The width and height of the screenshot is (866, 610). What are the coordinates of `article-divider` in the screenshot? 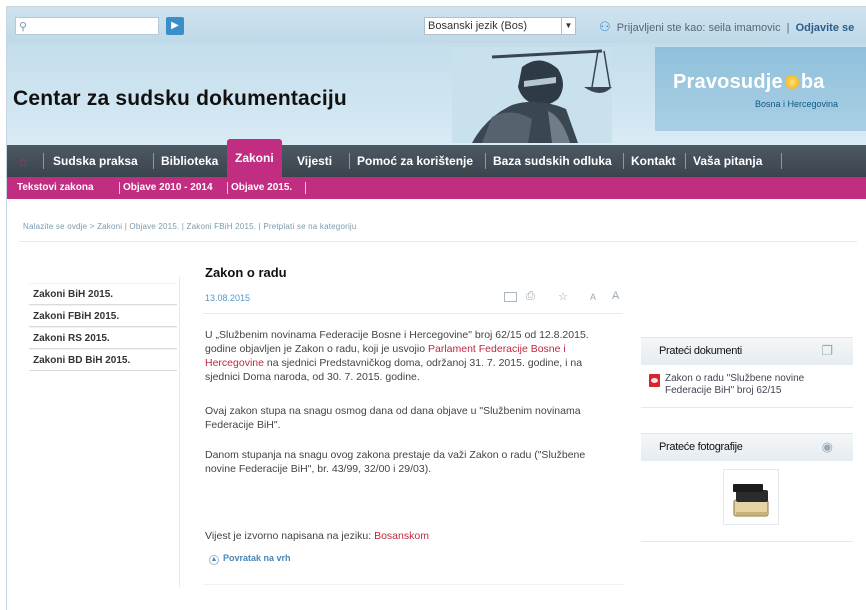 It's located at (413, 313).